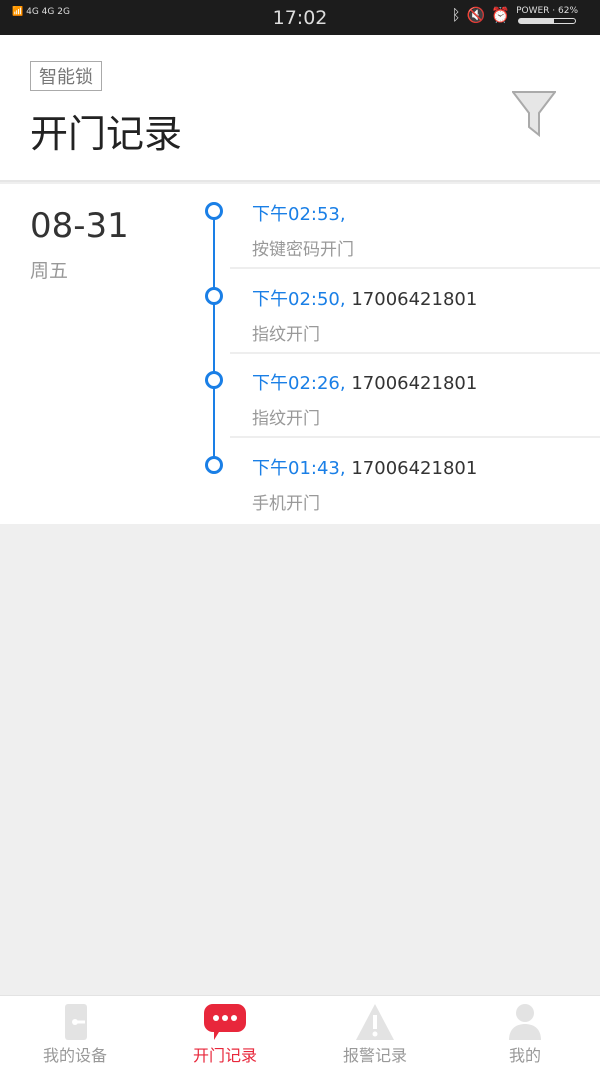 This screenshot has width=600, height=1067. Describe the element at coordinates (476, 15) in the screenshot. I see `mute-icon: 🔇` at that location.